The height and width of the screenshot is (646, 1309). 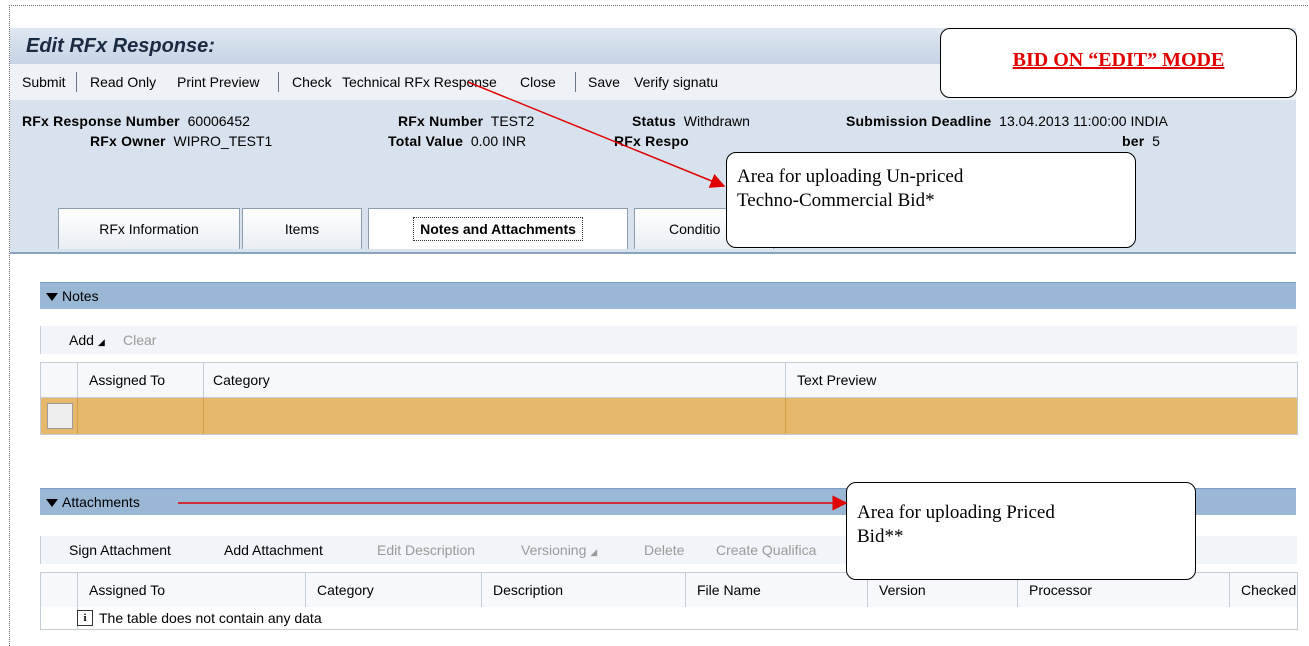 I want to click on versioning-button: Versioning ◢, so click(x=559, y=550).